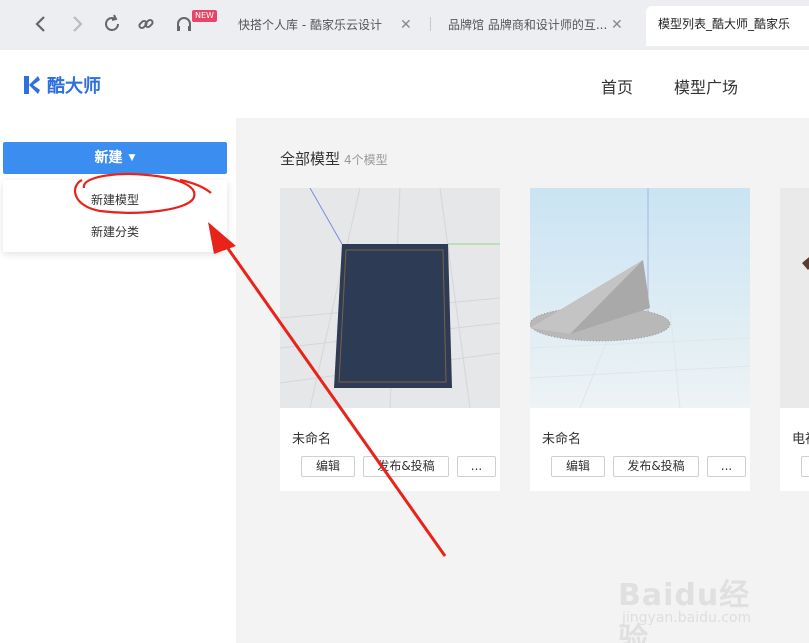 Image resolution: width=809 pixels, height=643 pixels. Describe the element at coordinates (108, 158) in the screenshot. I see `new-button-label: 新建` at that location.